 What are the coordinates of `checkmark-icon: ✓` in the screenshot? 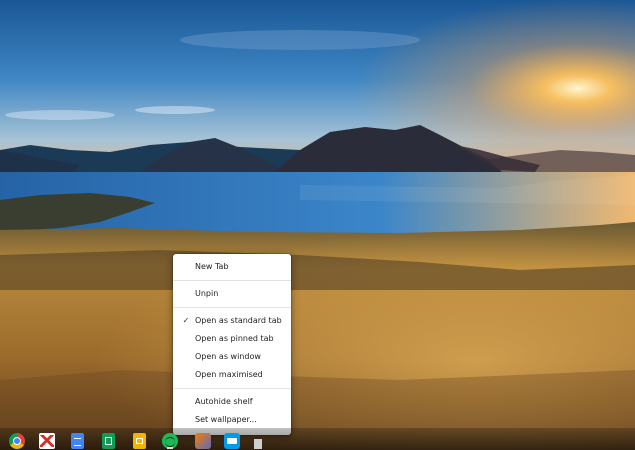 It's located at (186, 320).